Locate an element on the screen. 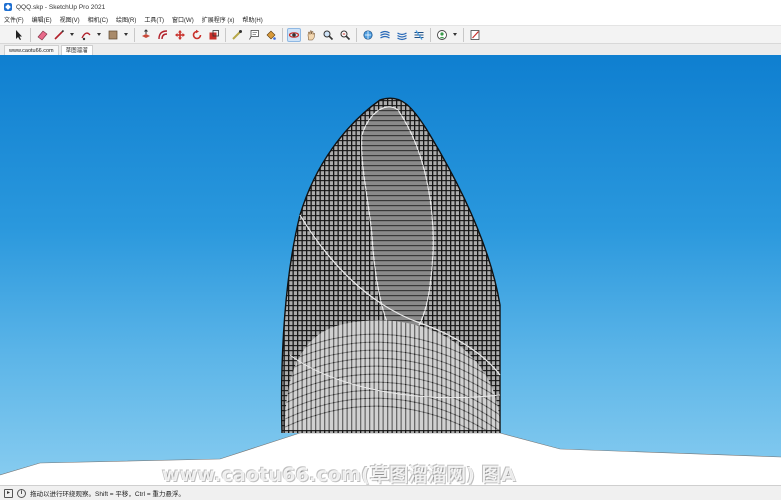 The image size is (781, 500). zoom-icon is located at coordinates (328, 35).